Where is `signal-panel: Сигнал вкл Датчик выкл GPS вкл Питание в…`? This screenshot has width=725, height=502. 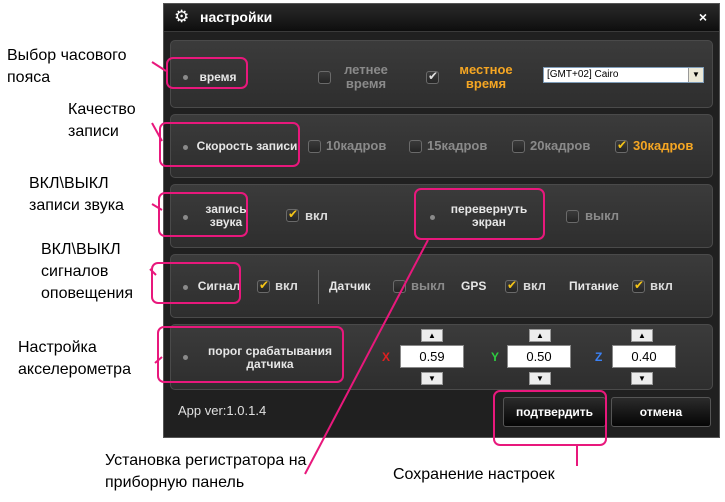
signal-panel: Сигнал вкл Датчик выкл GPS вкл Питание в… is located at coordinates (441, 286).